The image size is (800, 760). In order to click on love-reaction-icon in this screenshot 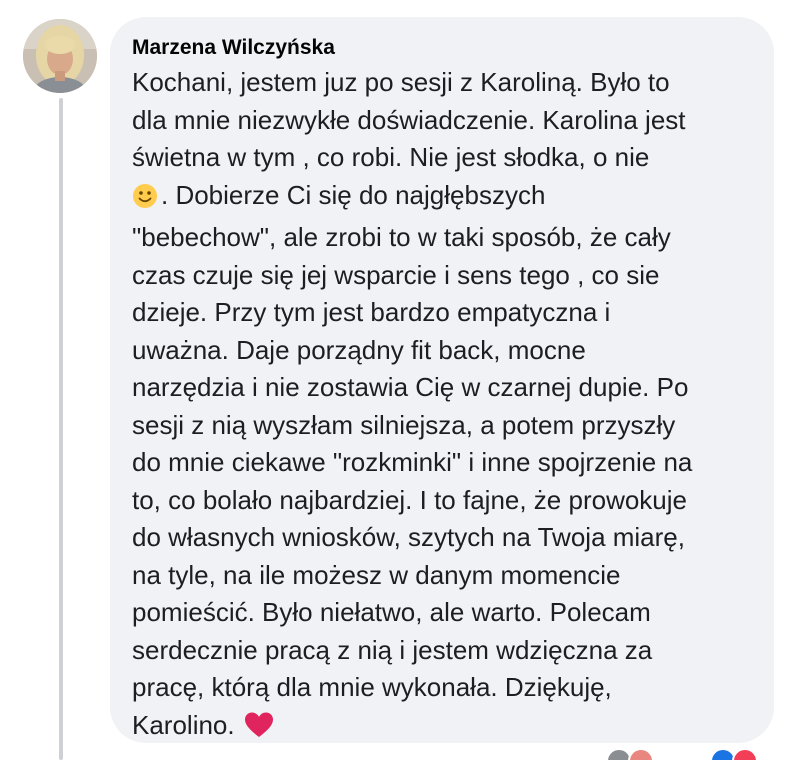, I will do `click(745, 754)`.